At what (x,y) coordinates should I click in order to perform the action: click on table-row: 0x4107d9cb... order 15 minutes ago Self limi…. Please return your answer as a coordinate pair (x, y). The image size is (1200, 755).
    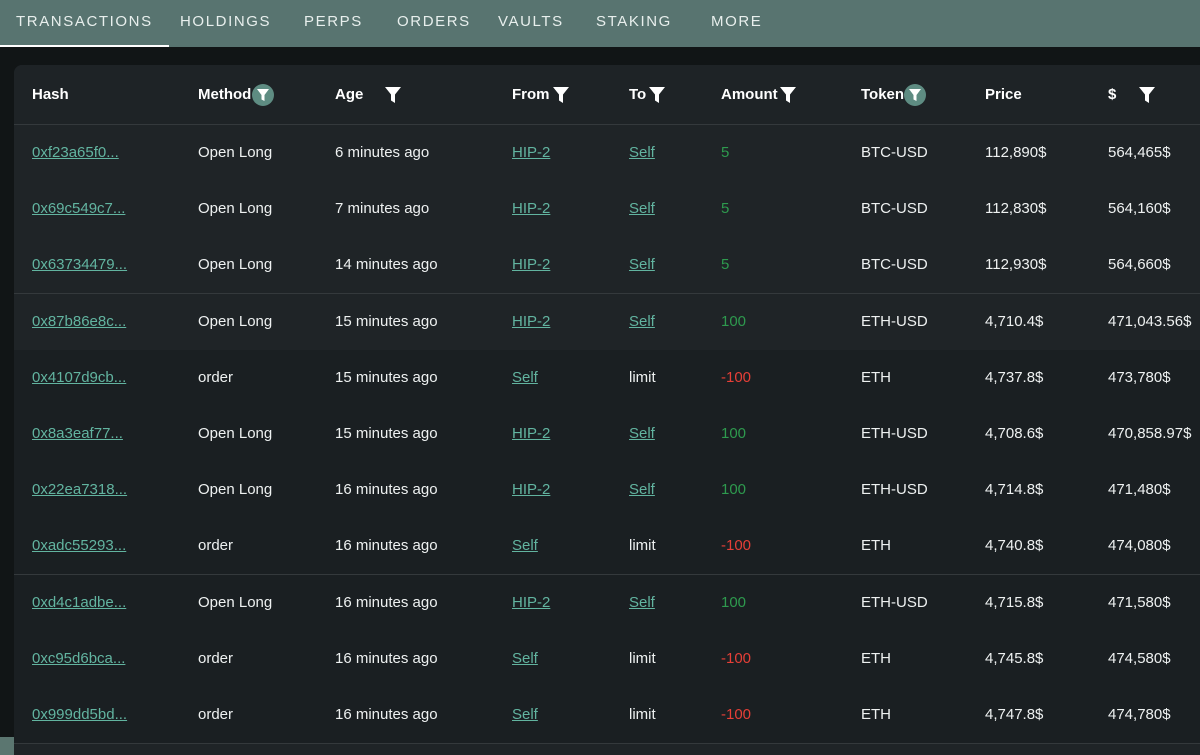
    Looking at the image, I should click on (607, 378).